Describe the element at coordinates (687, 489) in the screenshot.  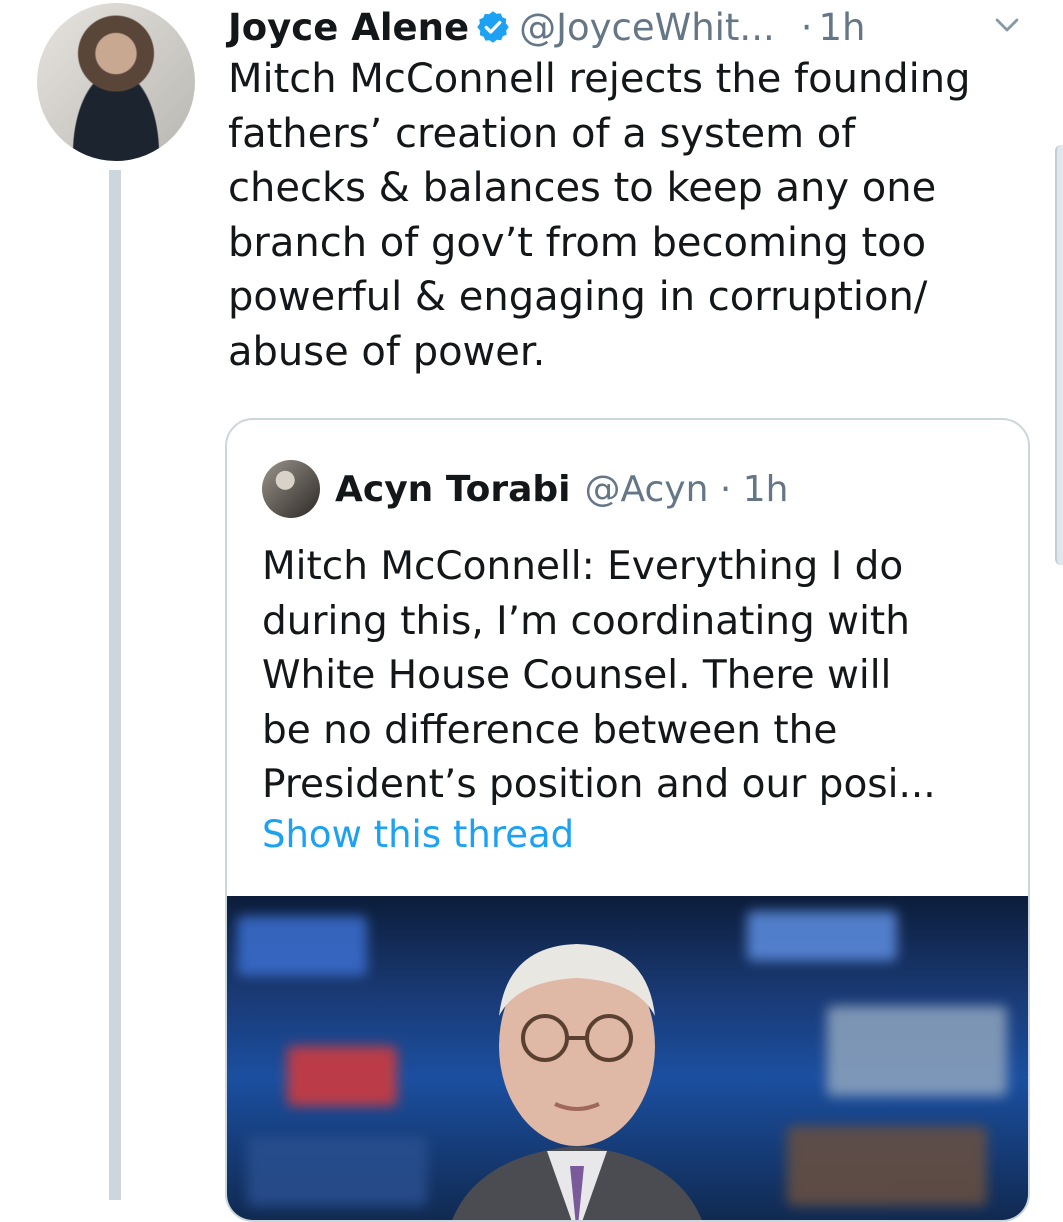
I see `quoted-author-handle-time: @Acyn · 1h` at that location.